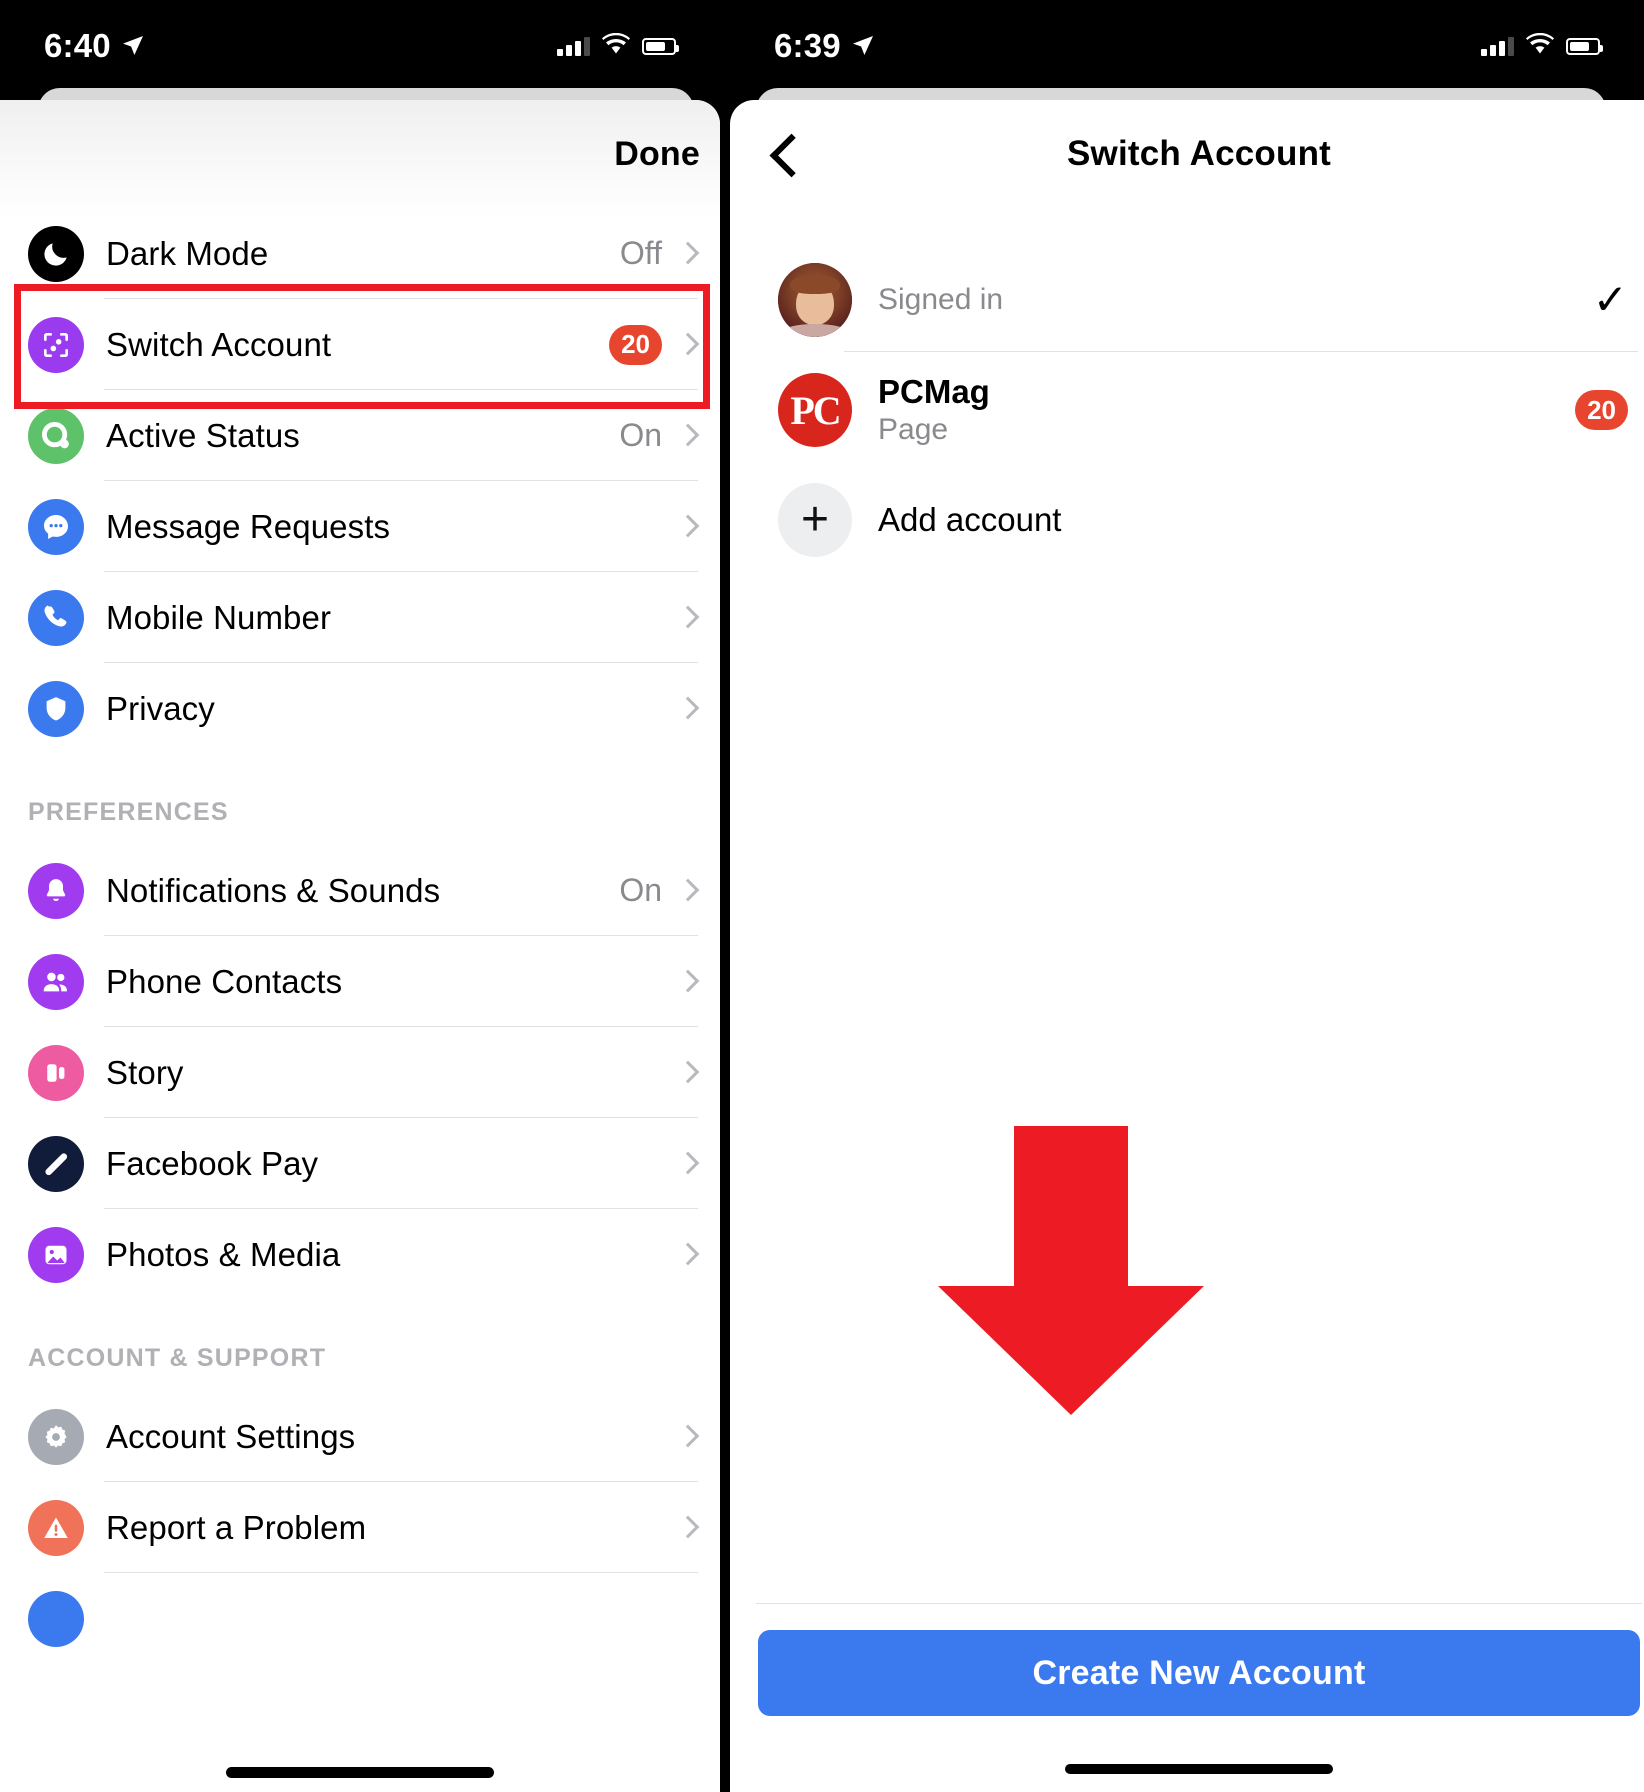 This screenshot has width=1644, height=1792. I want to click on account-texts: Signed in, so click(1235, 300).